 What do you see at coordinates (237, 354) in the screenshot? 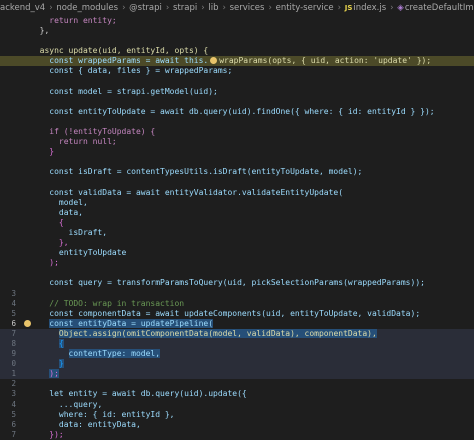
I see `code-line-selected: 9 contentType: model,` at bounding box center [237, 354].